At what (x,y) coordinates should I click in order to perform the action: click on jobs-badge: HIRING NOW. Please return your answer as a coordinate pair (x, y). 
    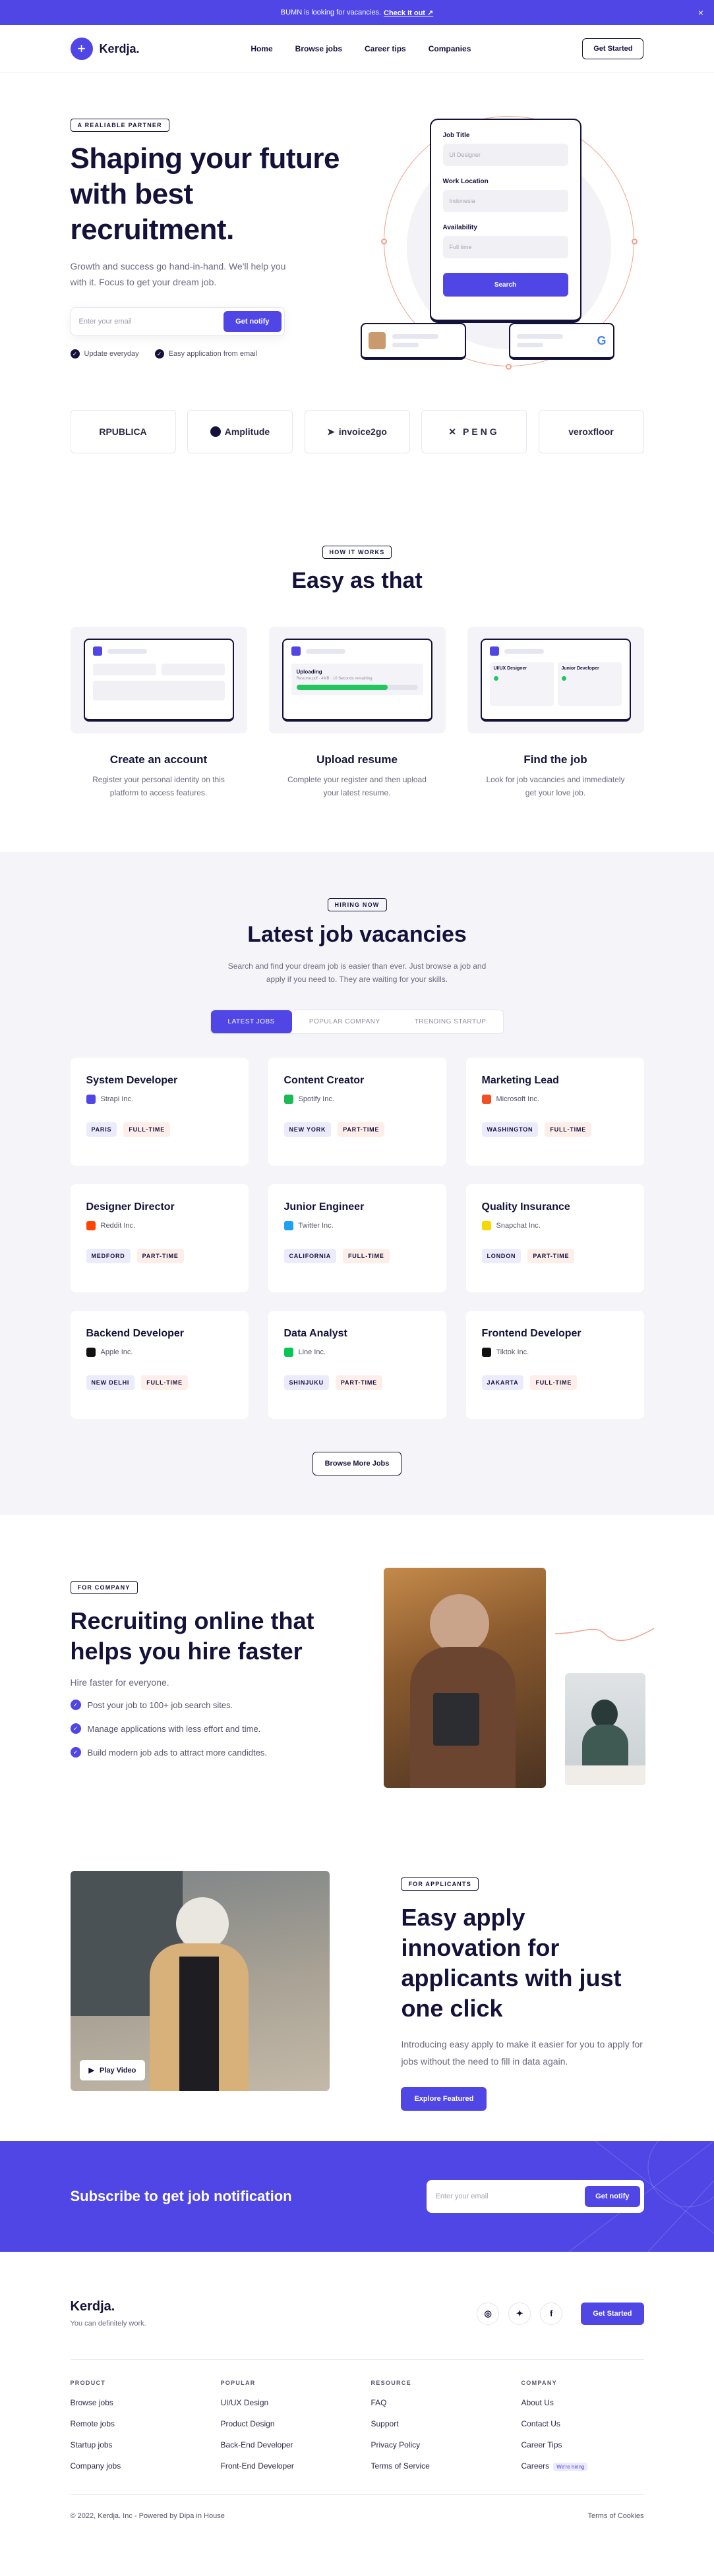
    Looking at the image, I should click on (357, 905).